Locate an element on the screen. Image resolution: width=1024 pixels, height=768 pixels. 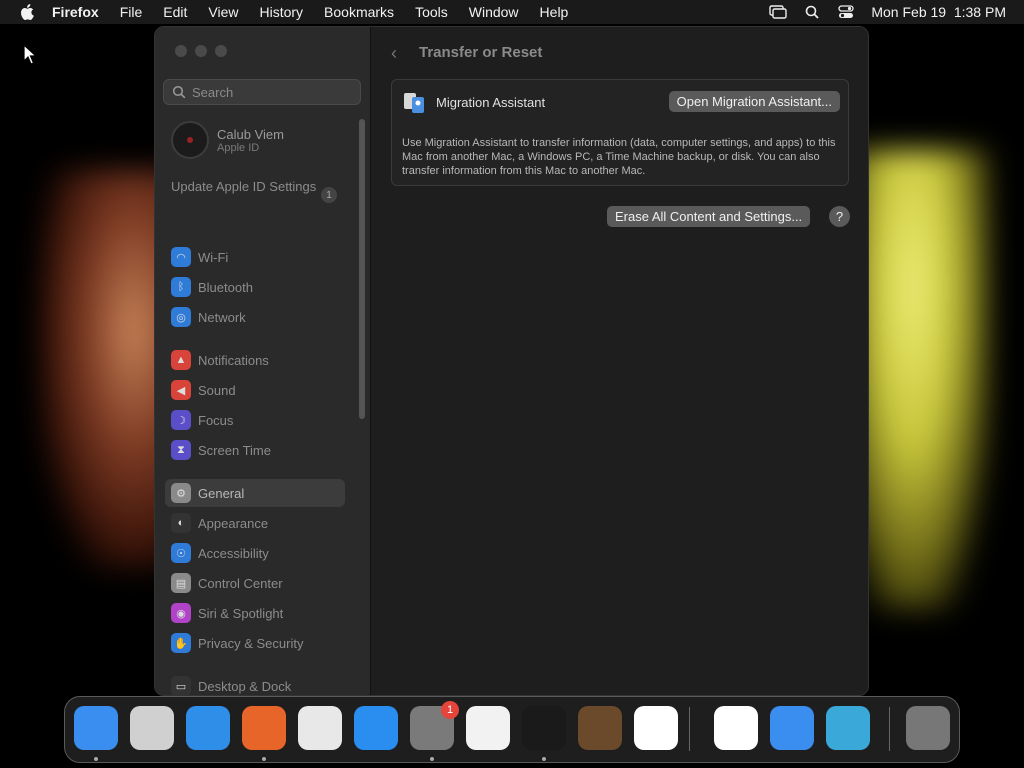
bell-icon: ▲ is located at coordinates (181, 360).